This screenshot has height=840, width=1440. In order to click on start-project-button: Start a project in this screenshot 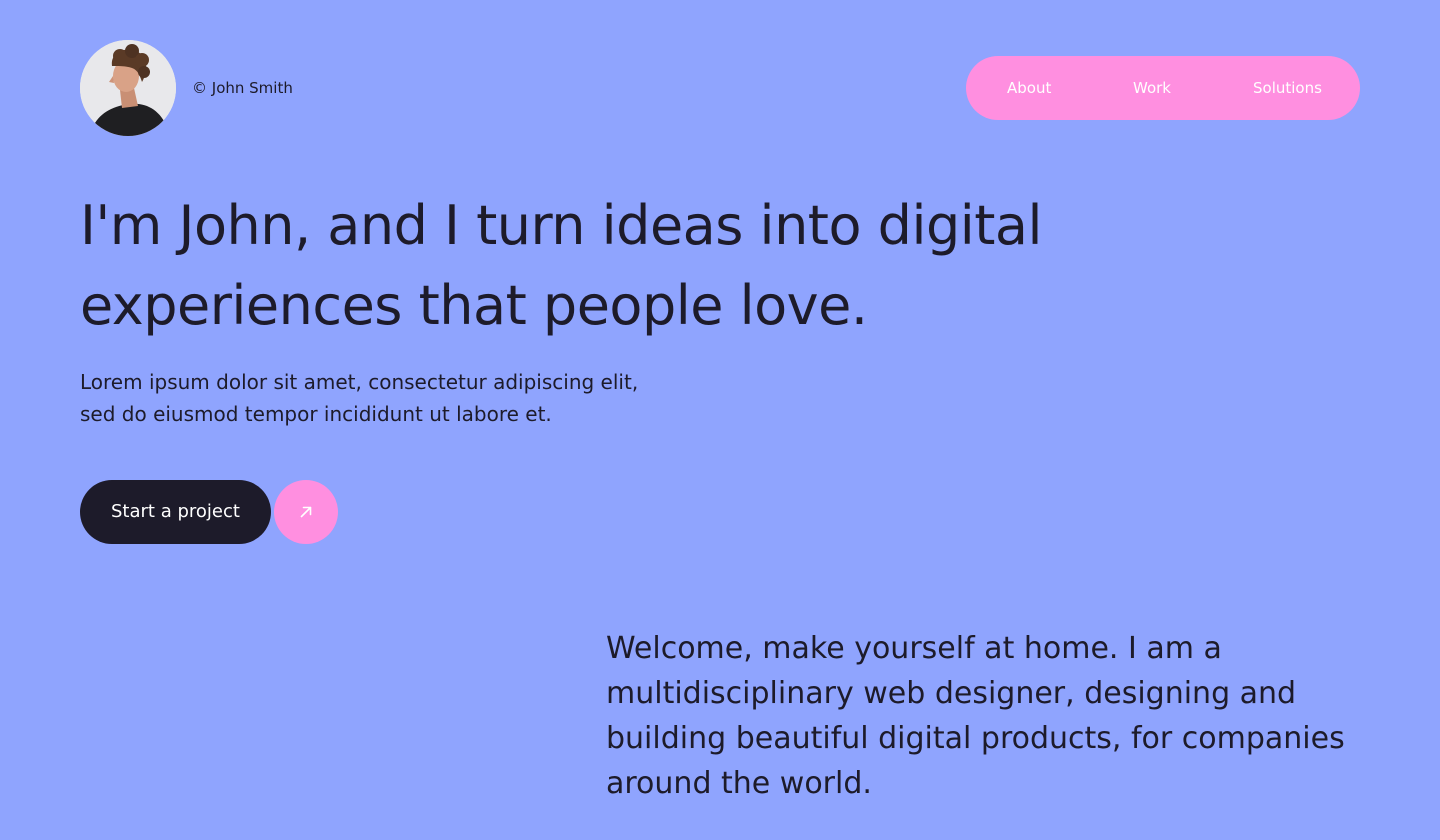, I will do `click(175, 512)`.